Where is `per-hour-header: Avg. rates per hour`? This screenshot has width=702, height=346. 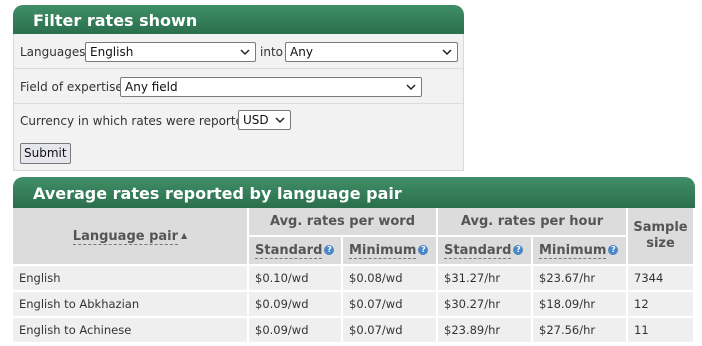 per-hour-header: Avg. rates per hour is located at coordinates (533, 222).